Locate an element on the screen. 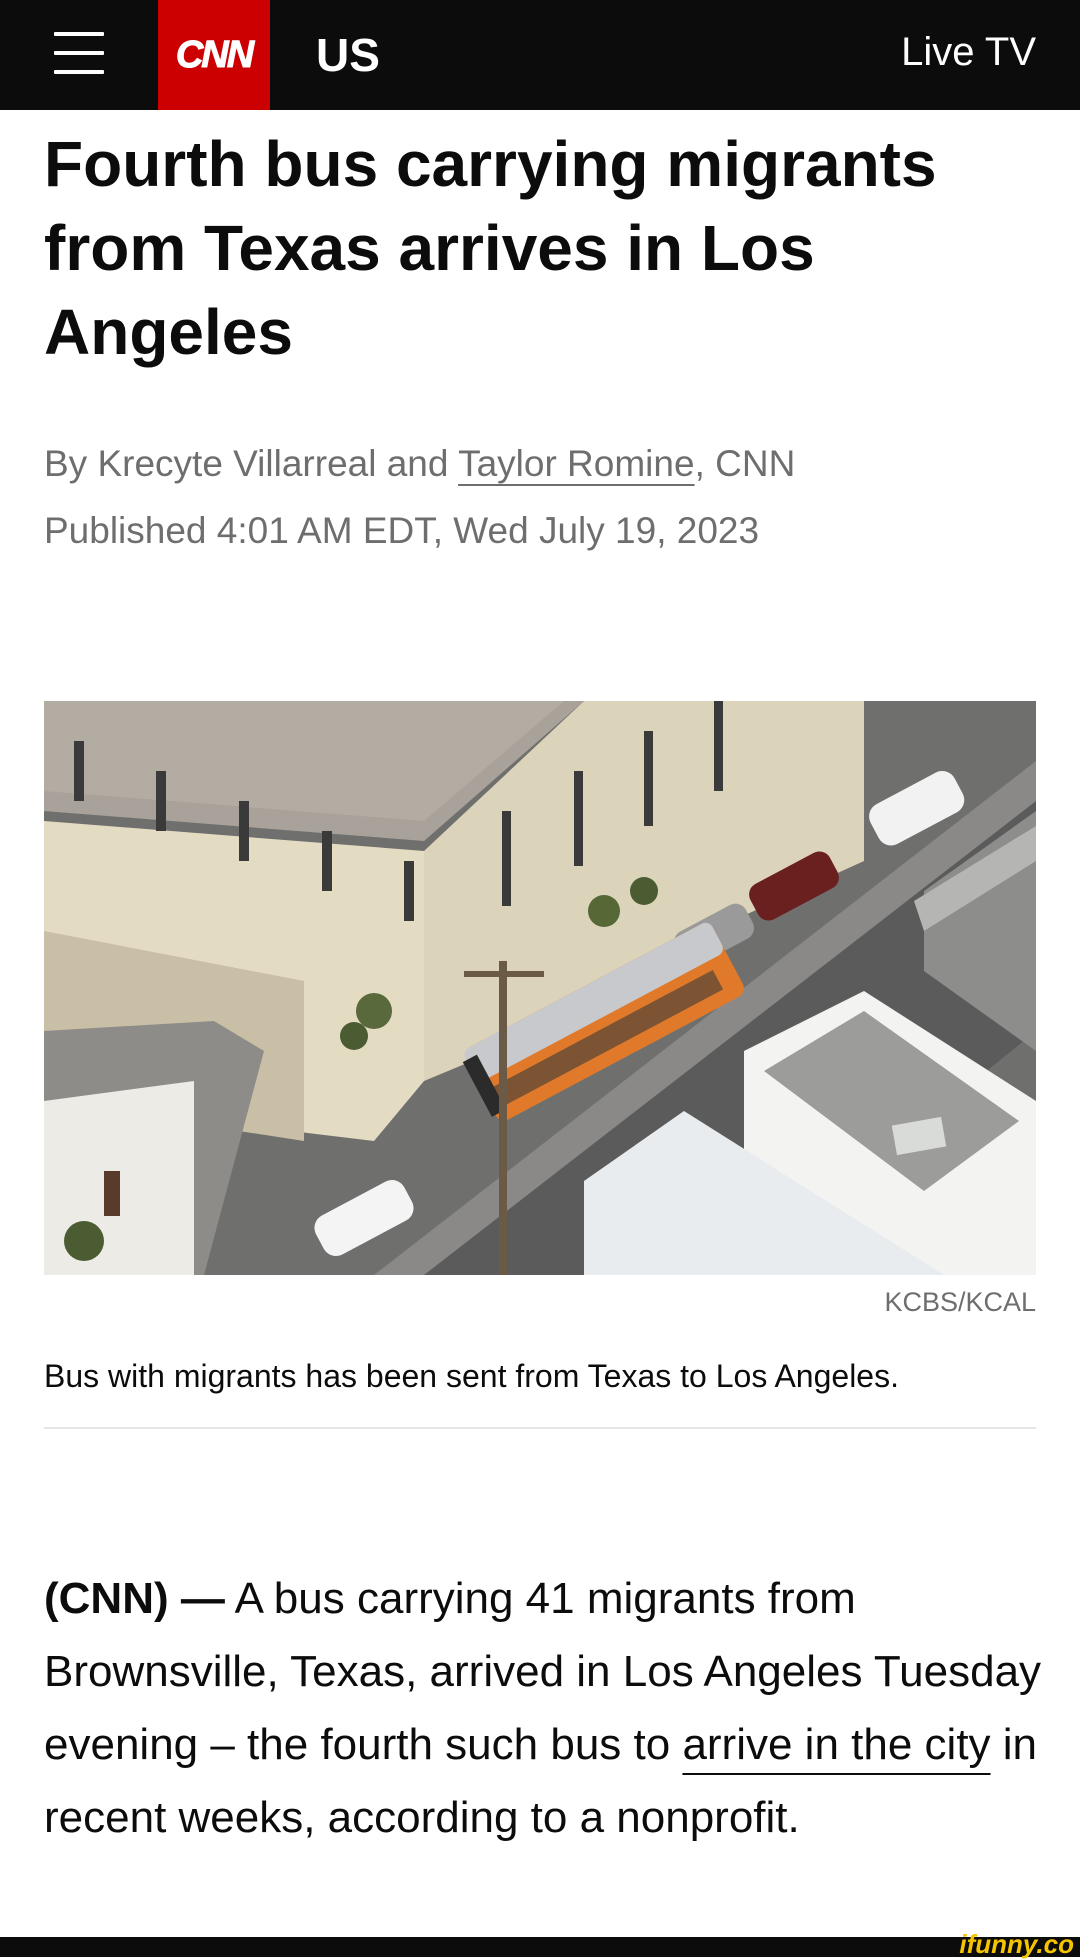  logo-text: CNN is located at coordinates (214, 54).